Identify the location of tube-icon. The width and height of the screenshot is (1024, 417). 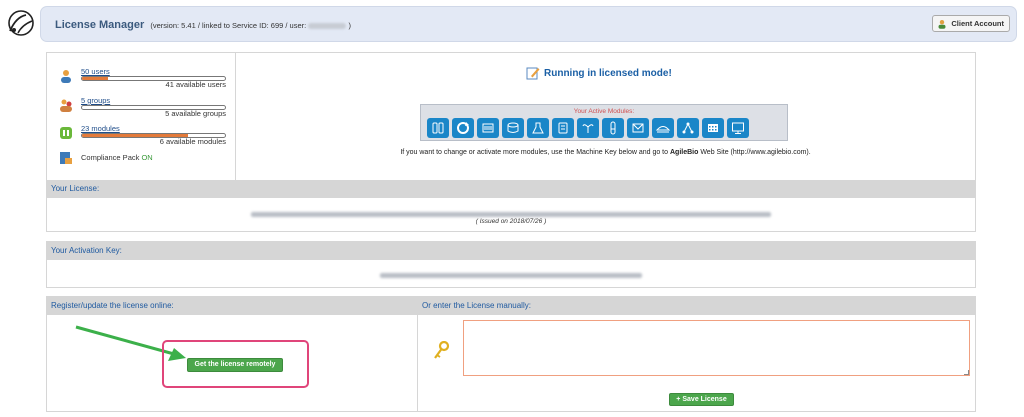
(613, 128).